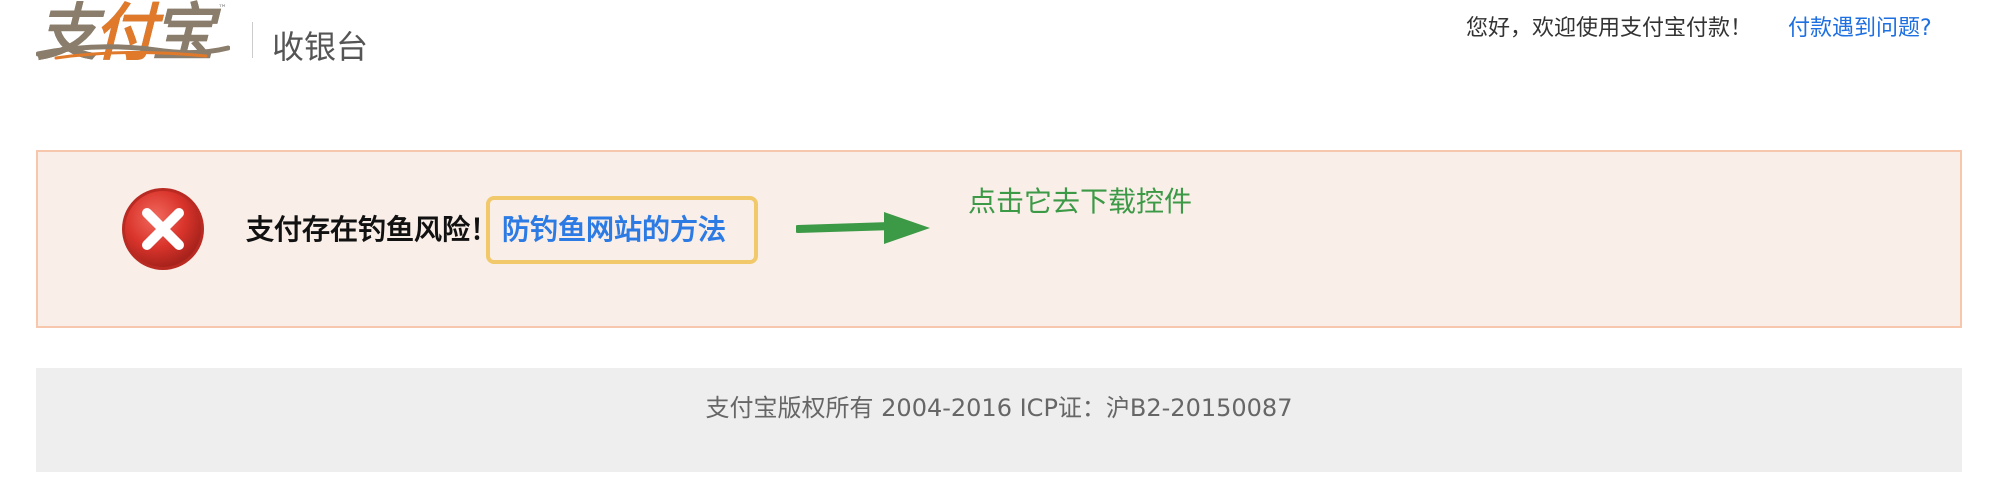 The width and height of the screenshot is (1994, 478). I want to click on welcome-text: 您好，欢迎使用支付宝付款！, so click(1609, 28).